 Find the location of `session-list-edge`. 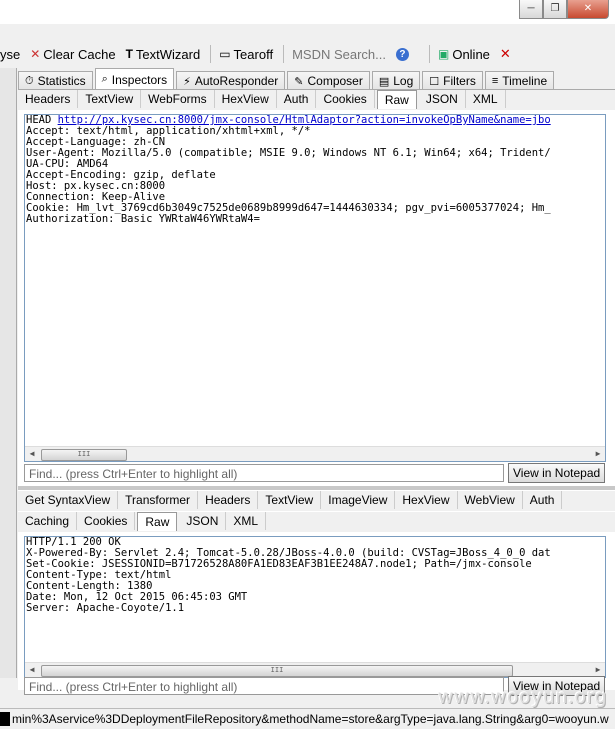

session-list-edge is located at coordinates (8, 373).